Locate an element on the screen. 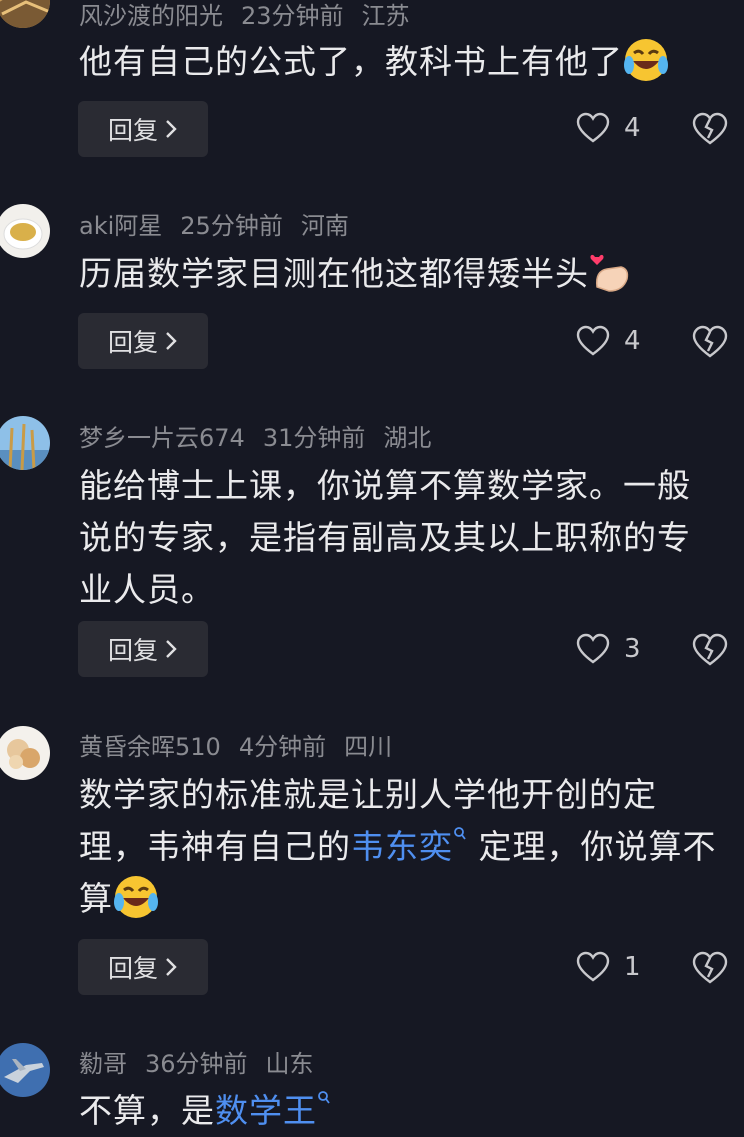 The height and width of the screenshot is (1137, 744). comment-text: 他有自己的公式了，教科书上有他了 is located at coordinates (399, 62).